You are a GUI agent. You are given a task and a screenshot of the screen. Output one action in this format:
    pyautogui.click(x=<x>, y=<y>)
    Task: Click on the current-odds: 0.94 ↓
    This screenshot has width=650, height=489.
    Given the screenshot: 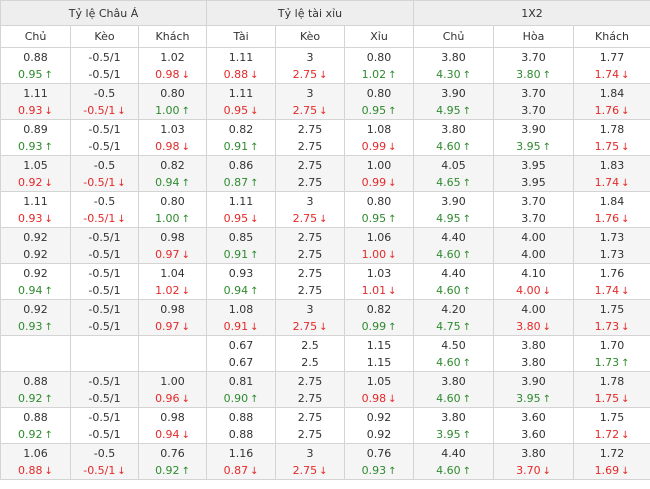 What is the action you would take?
    pyautogui.click(x=172, y=434)
    